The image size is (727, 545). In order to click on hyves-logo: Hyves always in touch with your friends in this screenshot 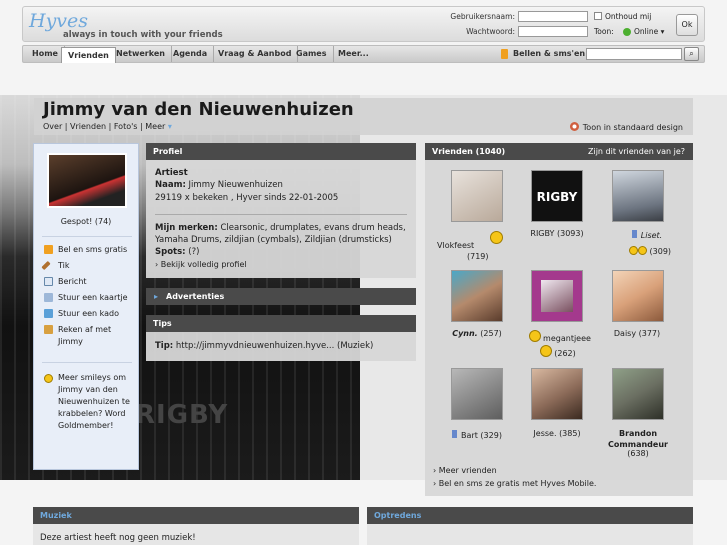, I will do `click(126, 25)`.